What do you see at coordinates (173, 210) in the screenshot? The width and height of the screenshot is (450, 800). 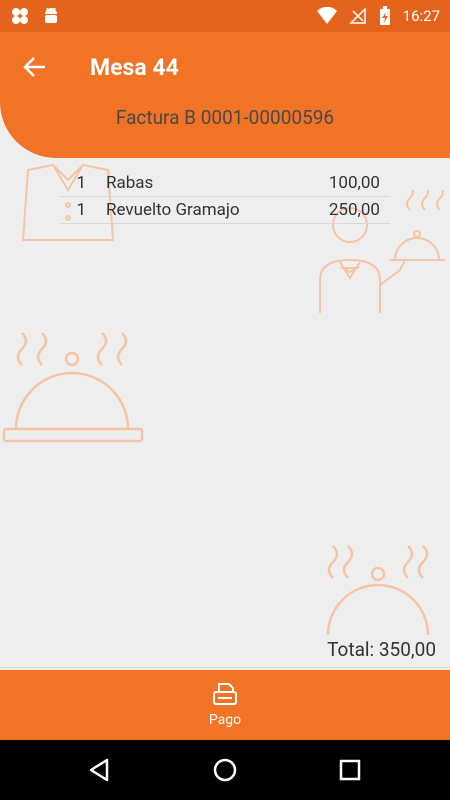 I see `item-name: Revuelto Gramajo` at bounding box center [173, 210].